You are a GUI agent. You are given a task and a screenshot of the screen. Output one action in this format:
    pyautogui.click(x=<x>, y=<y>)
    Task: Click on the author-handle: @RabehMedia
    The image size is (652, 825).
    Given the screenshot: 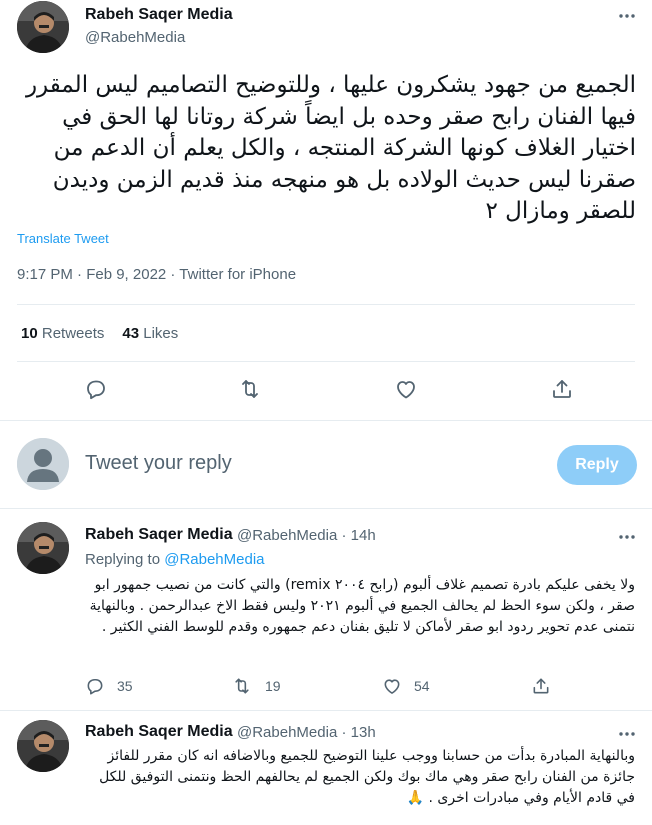 What is the action you would take?
    pyautogui.click(x=135, y=37)
    